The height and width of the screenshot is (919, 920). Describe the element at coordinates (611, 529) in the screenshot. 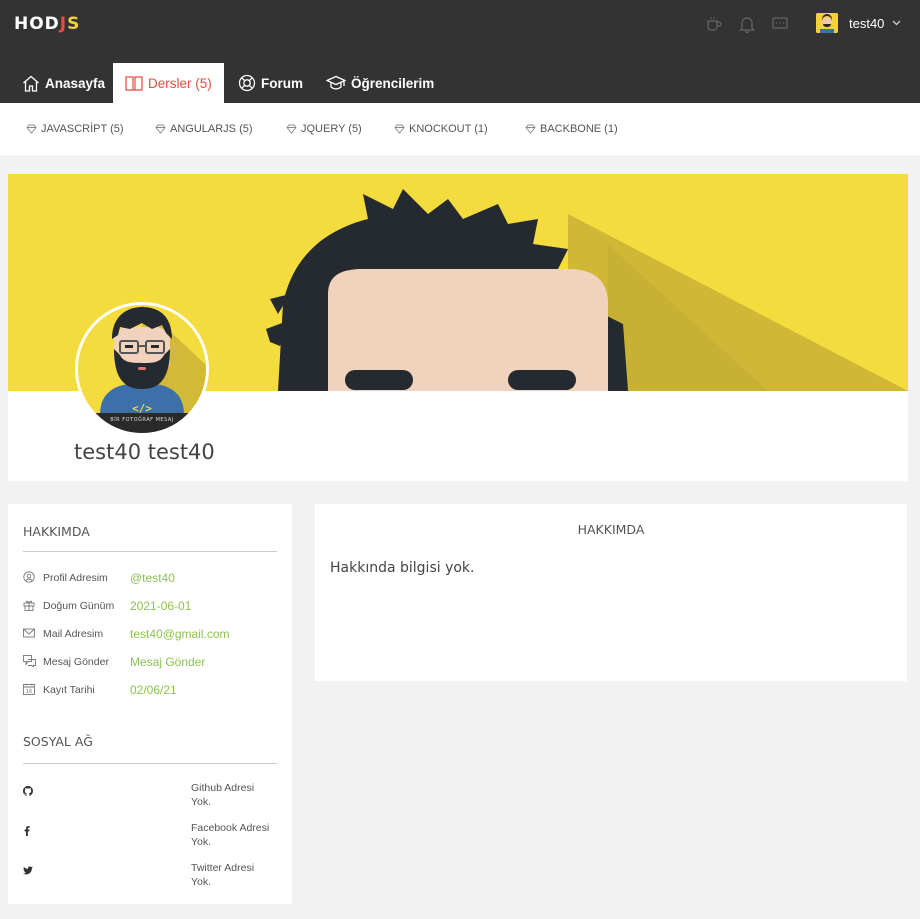

I see `about-main-title: HAKKIMDA` at that location.